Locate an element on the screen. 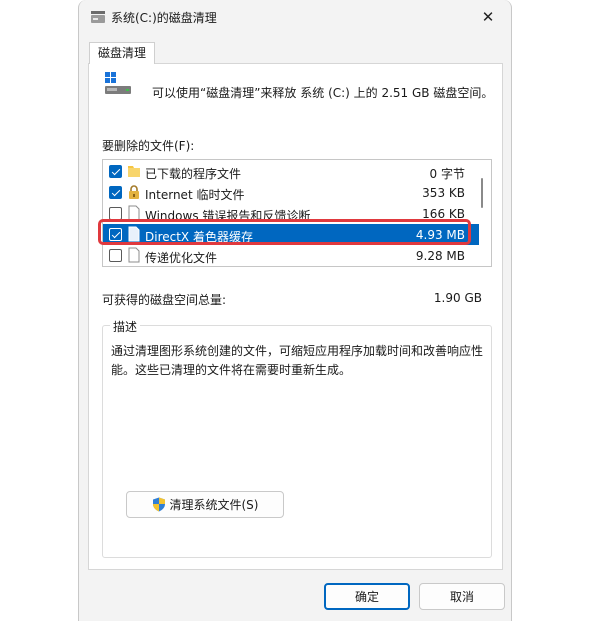 This screenshot has height=621, width=600. summary-text: 可以使用“磁盘清理”来释放 系统 (C:) 上的 2.51 GB 磁盘空间。 is located at coordinates (323, 93).